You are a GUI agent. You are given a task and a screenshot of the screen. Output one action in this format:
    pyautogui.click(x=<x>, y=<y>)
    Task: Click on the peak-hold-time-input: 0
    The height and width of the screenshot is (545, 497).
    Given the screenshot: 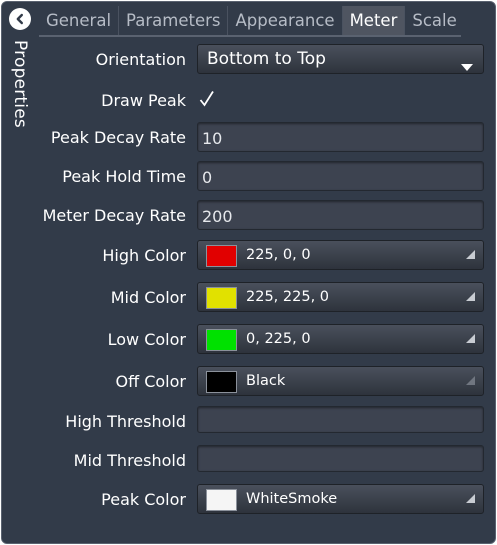 What is the action you would take?
    pyautogui.click(x=340, y=176)
    